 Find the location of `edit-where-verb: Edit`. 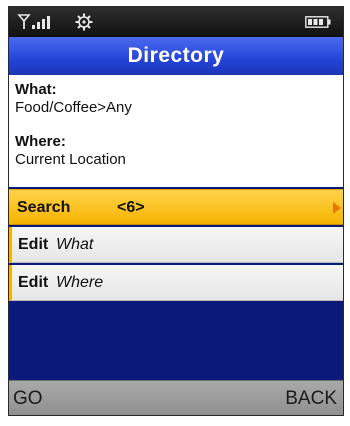

edit-where-verb: Edit is located at coordinates (33, 282).